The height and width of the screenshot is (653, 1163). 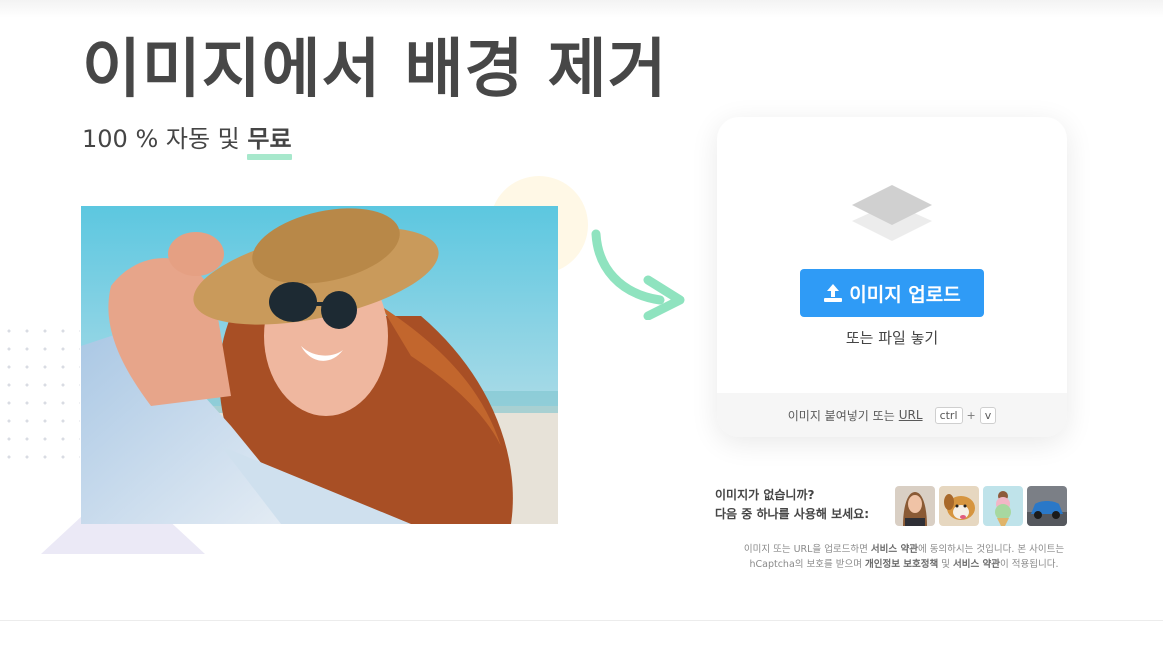 What do you see at coordinates (841, 415) in the screenshot?
I see `paste-text: 이미지 붙여넣기 또는` at bounding box center [841, 415].